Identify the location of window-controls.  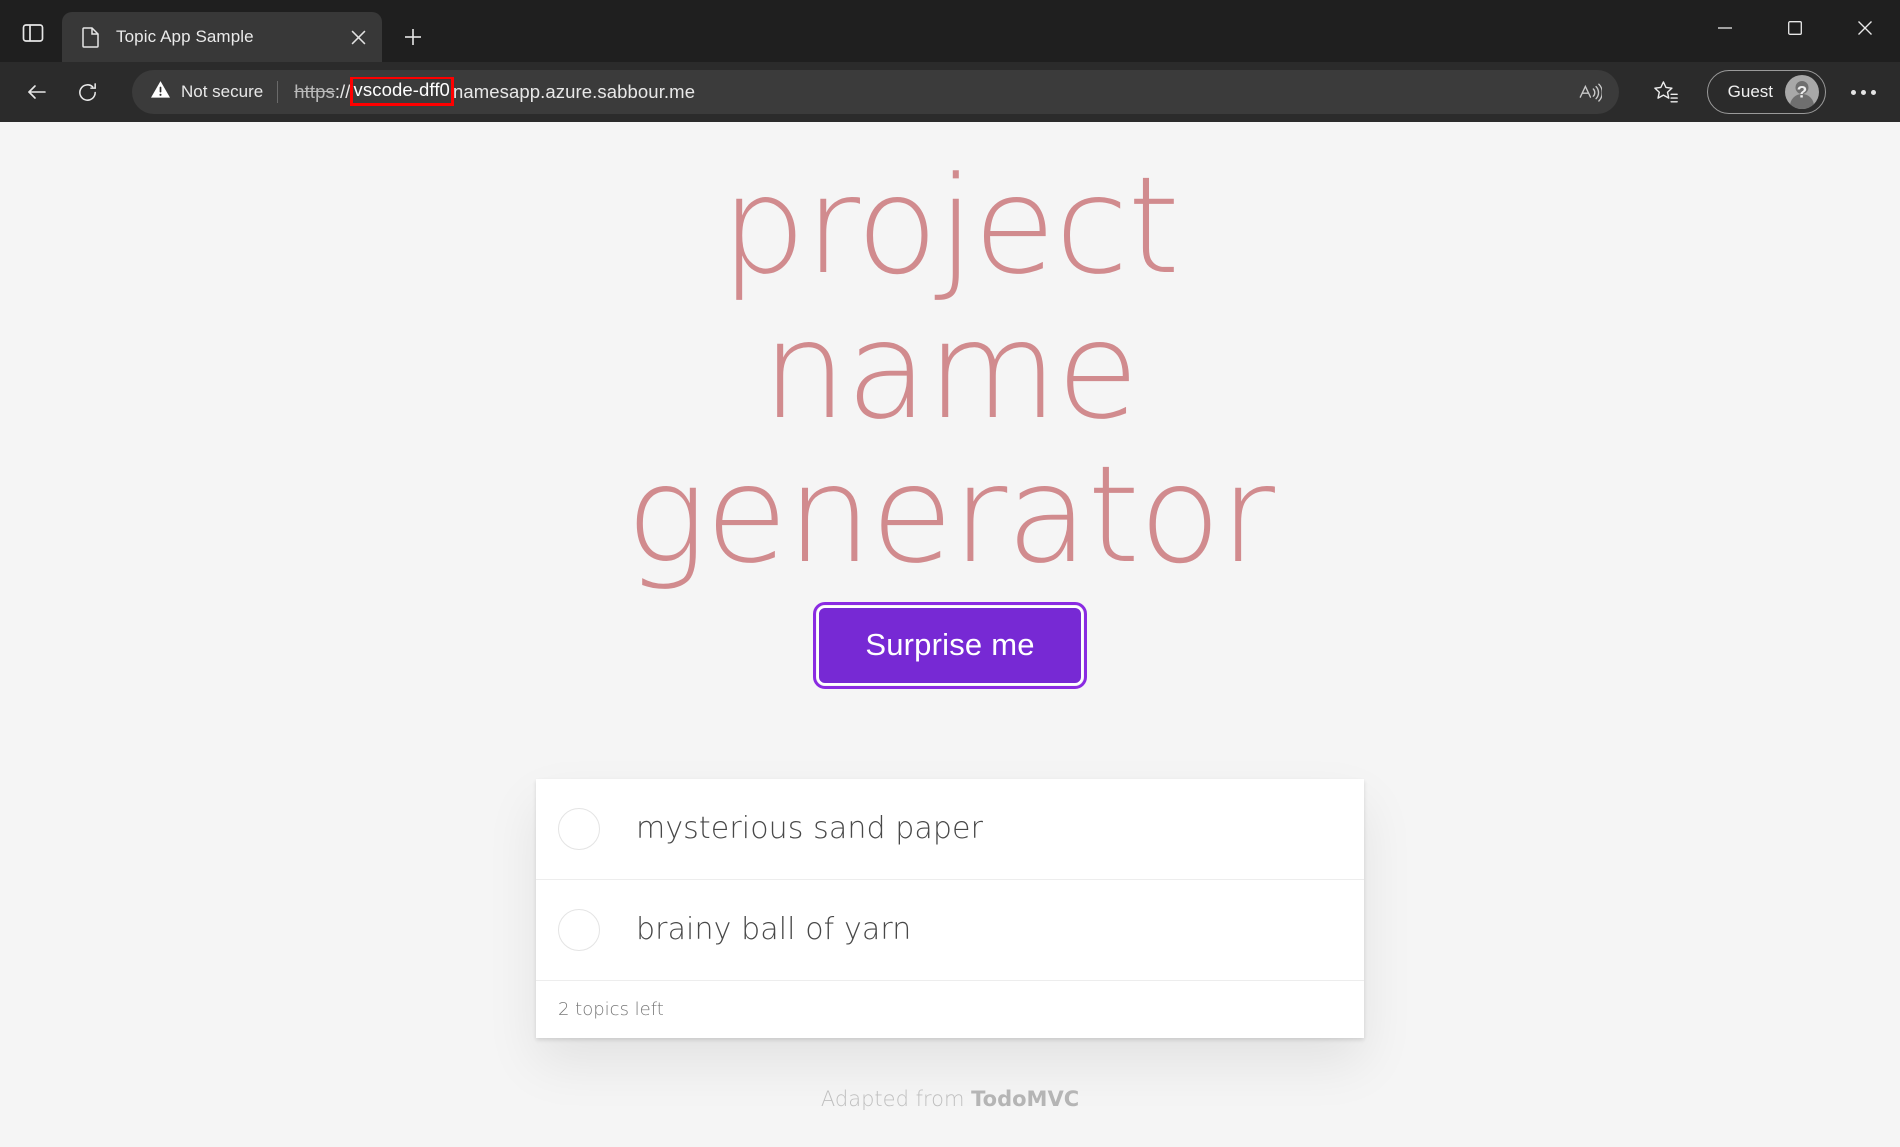
(1795, 28).